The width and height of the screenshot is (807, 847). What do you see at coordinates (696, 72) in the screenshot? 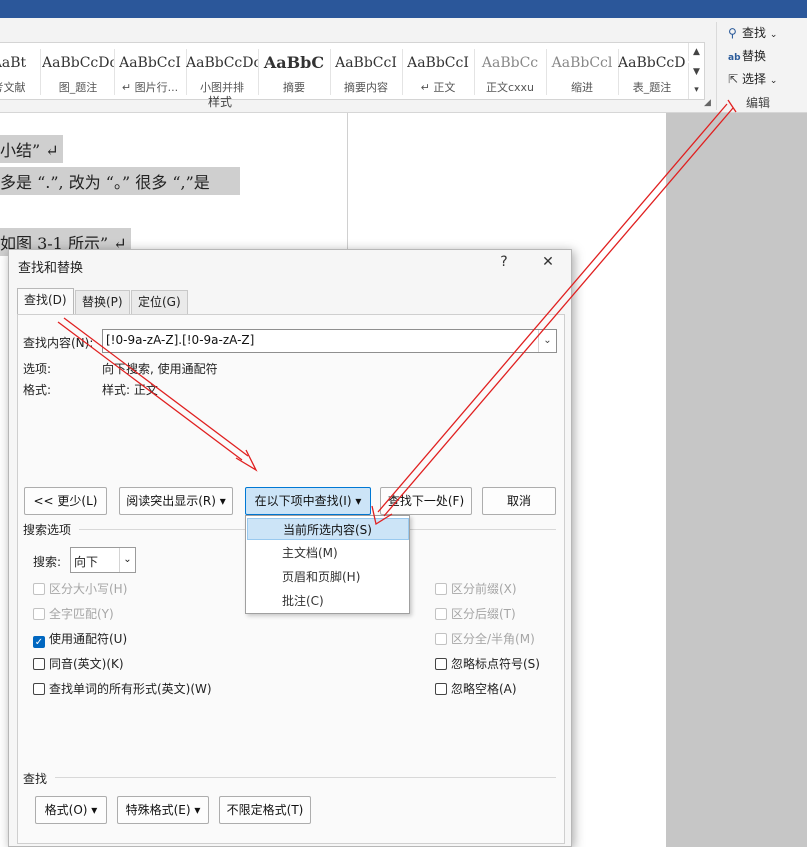
I see `gallery-down-icon: ▼` at bounding box center [696, 72].